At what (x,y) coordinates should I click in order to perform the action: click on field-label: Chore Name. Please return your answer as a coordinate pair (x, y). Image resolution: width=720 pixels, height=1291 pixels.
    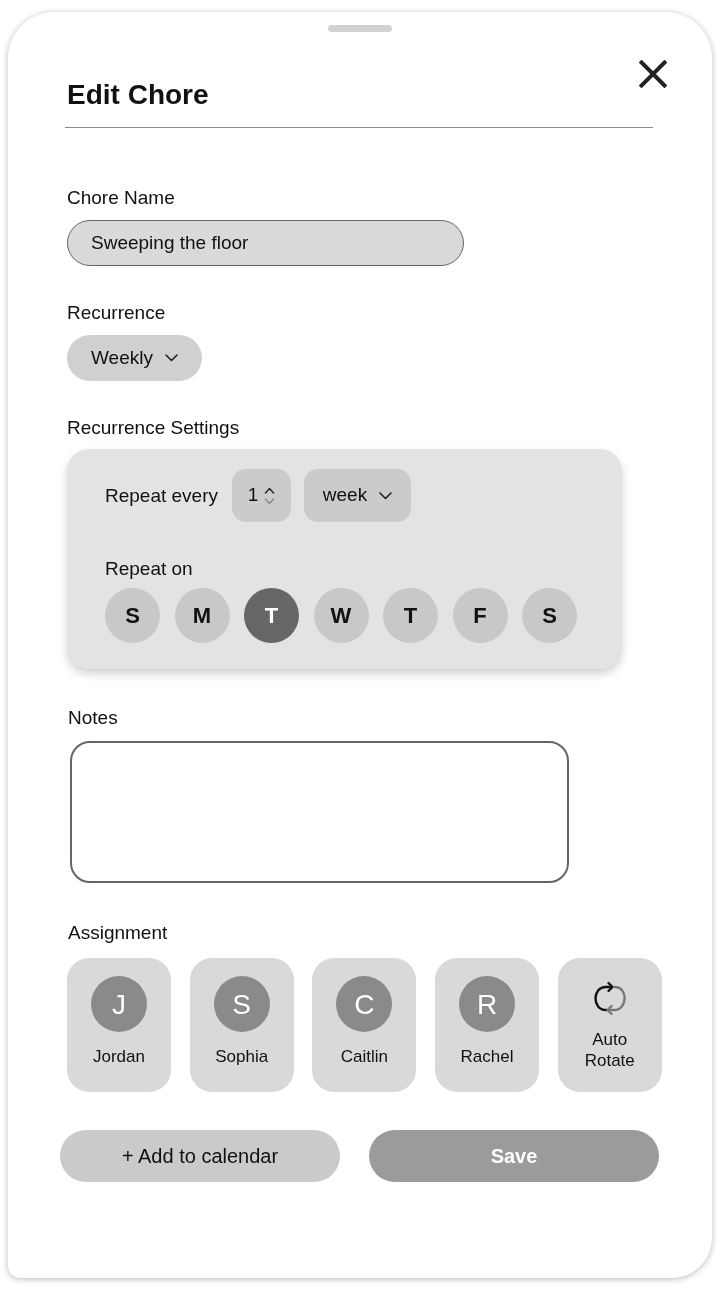
    Looking at the image, I should click on (121, 197).